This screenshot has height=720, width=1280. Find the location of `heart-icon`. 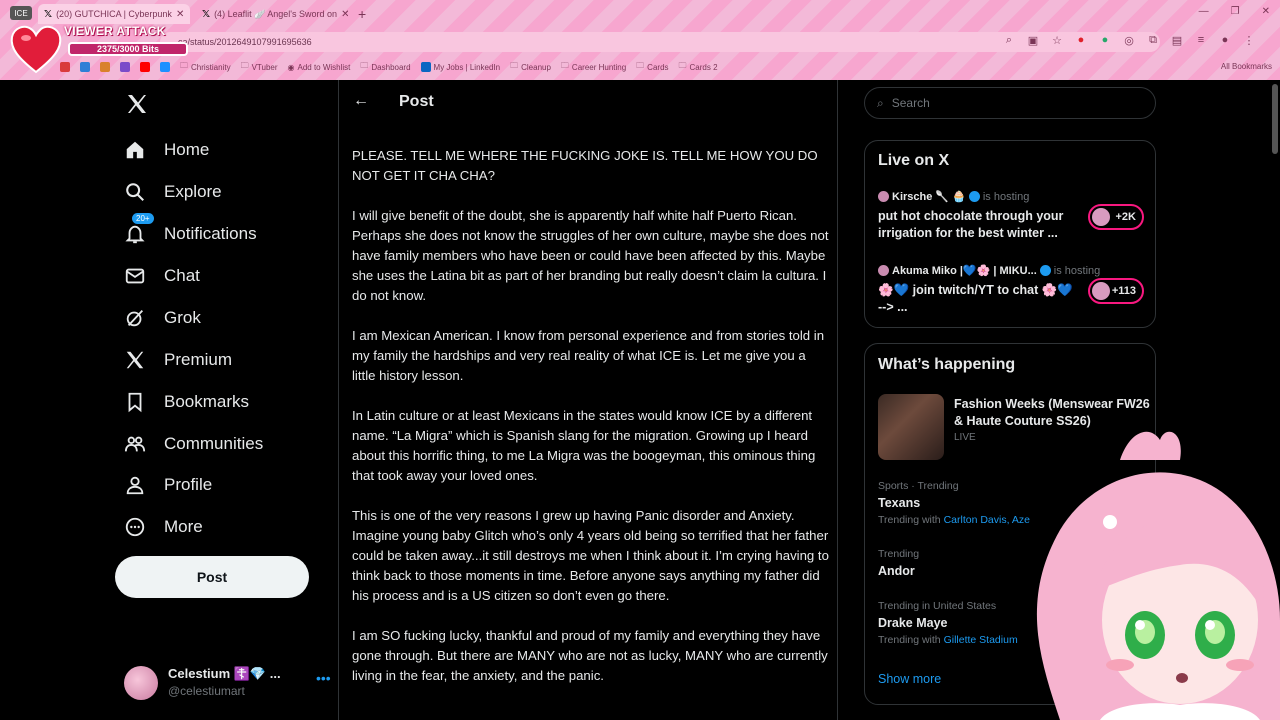

heart-icon is located at coordinates (36, 49).